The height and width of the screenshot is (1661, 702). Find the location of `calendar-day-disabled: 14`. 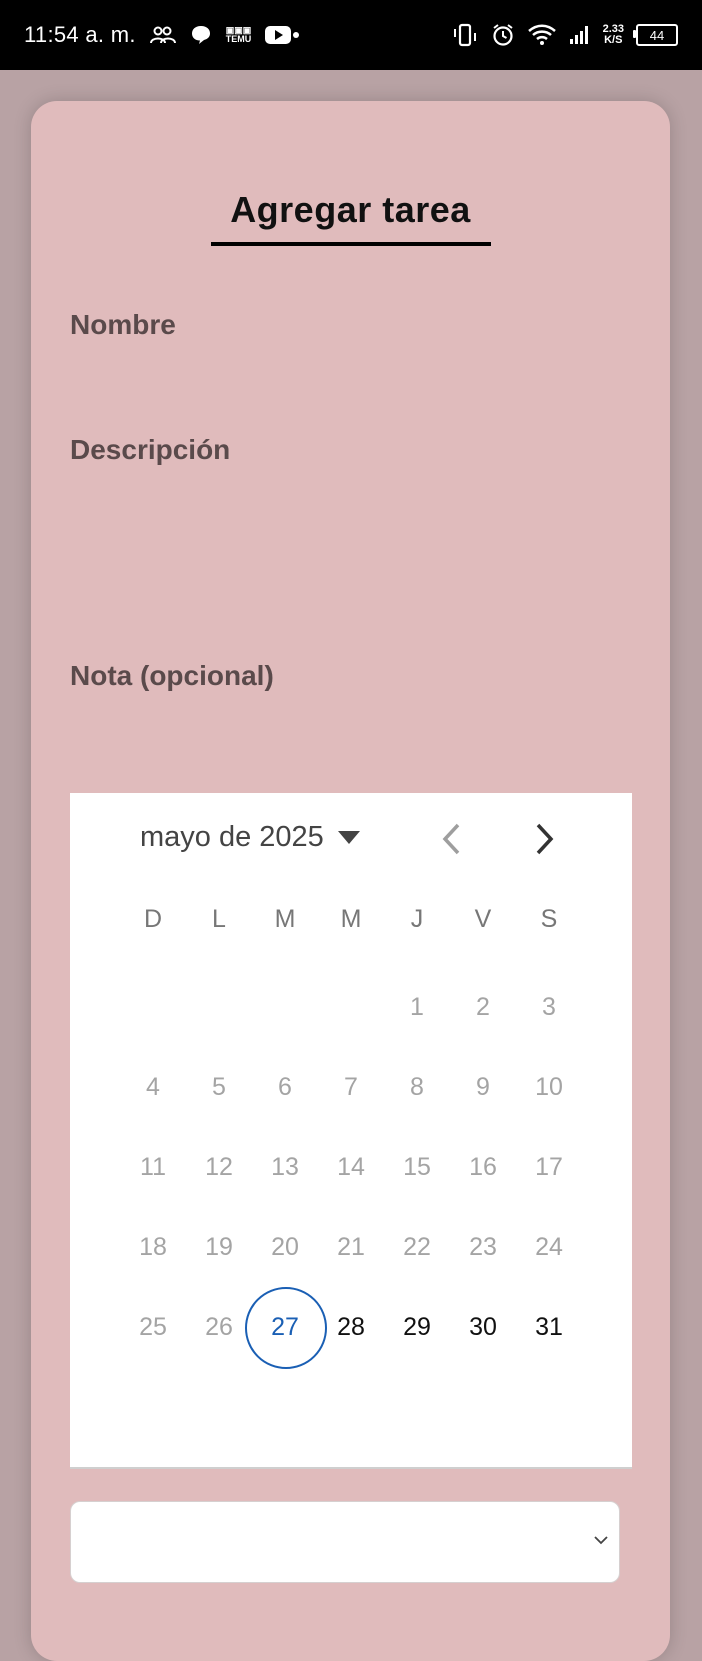

calendar-day-disabled: 14 is located at coordinates (351, 1167).